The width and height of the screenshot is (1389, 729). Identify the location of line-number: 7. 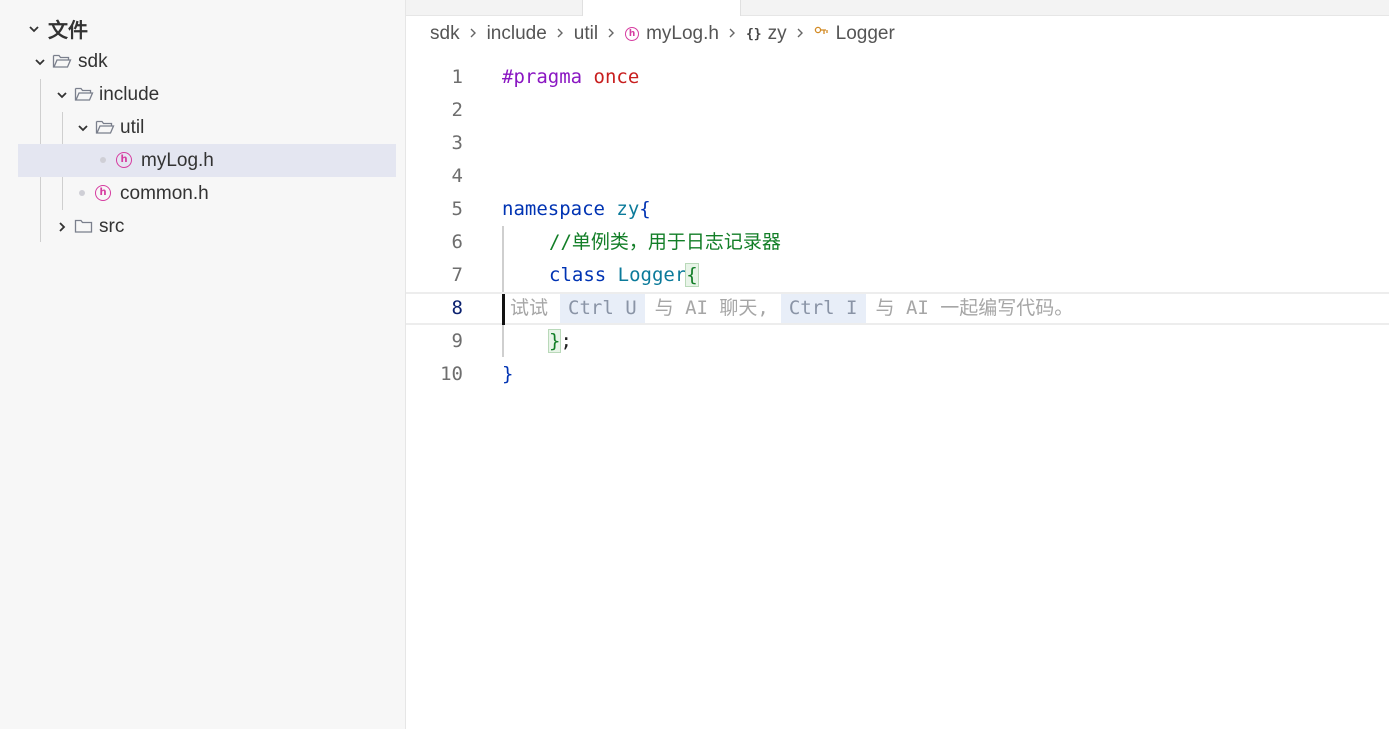
(457, 275).